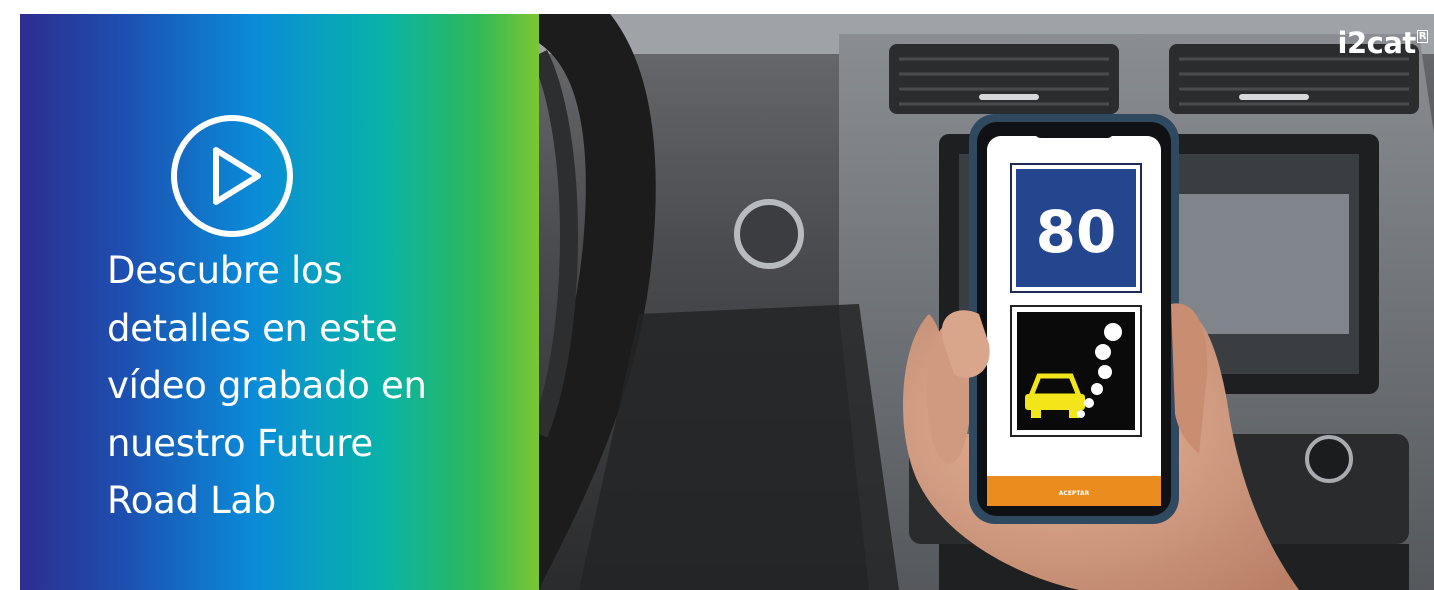  What do you see at coordinates (225, 270) in the screenshot?
I see `promo-line: Descubre los` at bounding box center [225, 270].